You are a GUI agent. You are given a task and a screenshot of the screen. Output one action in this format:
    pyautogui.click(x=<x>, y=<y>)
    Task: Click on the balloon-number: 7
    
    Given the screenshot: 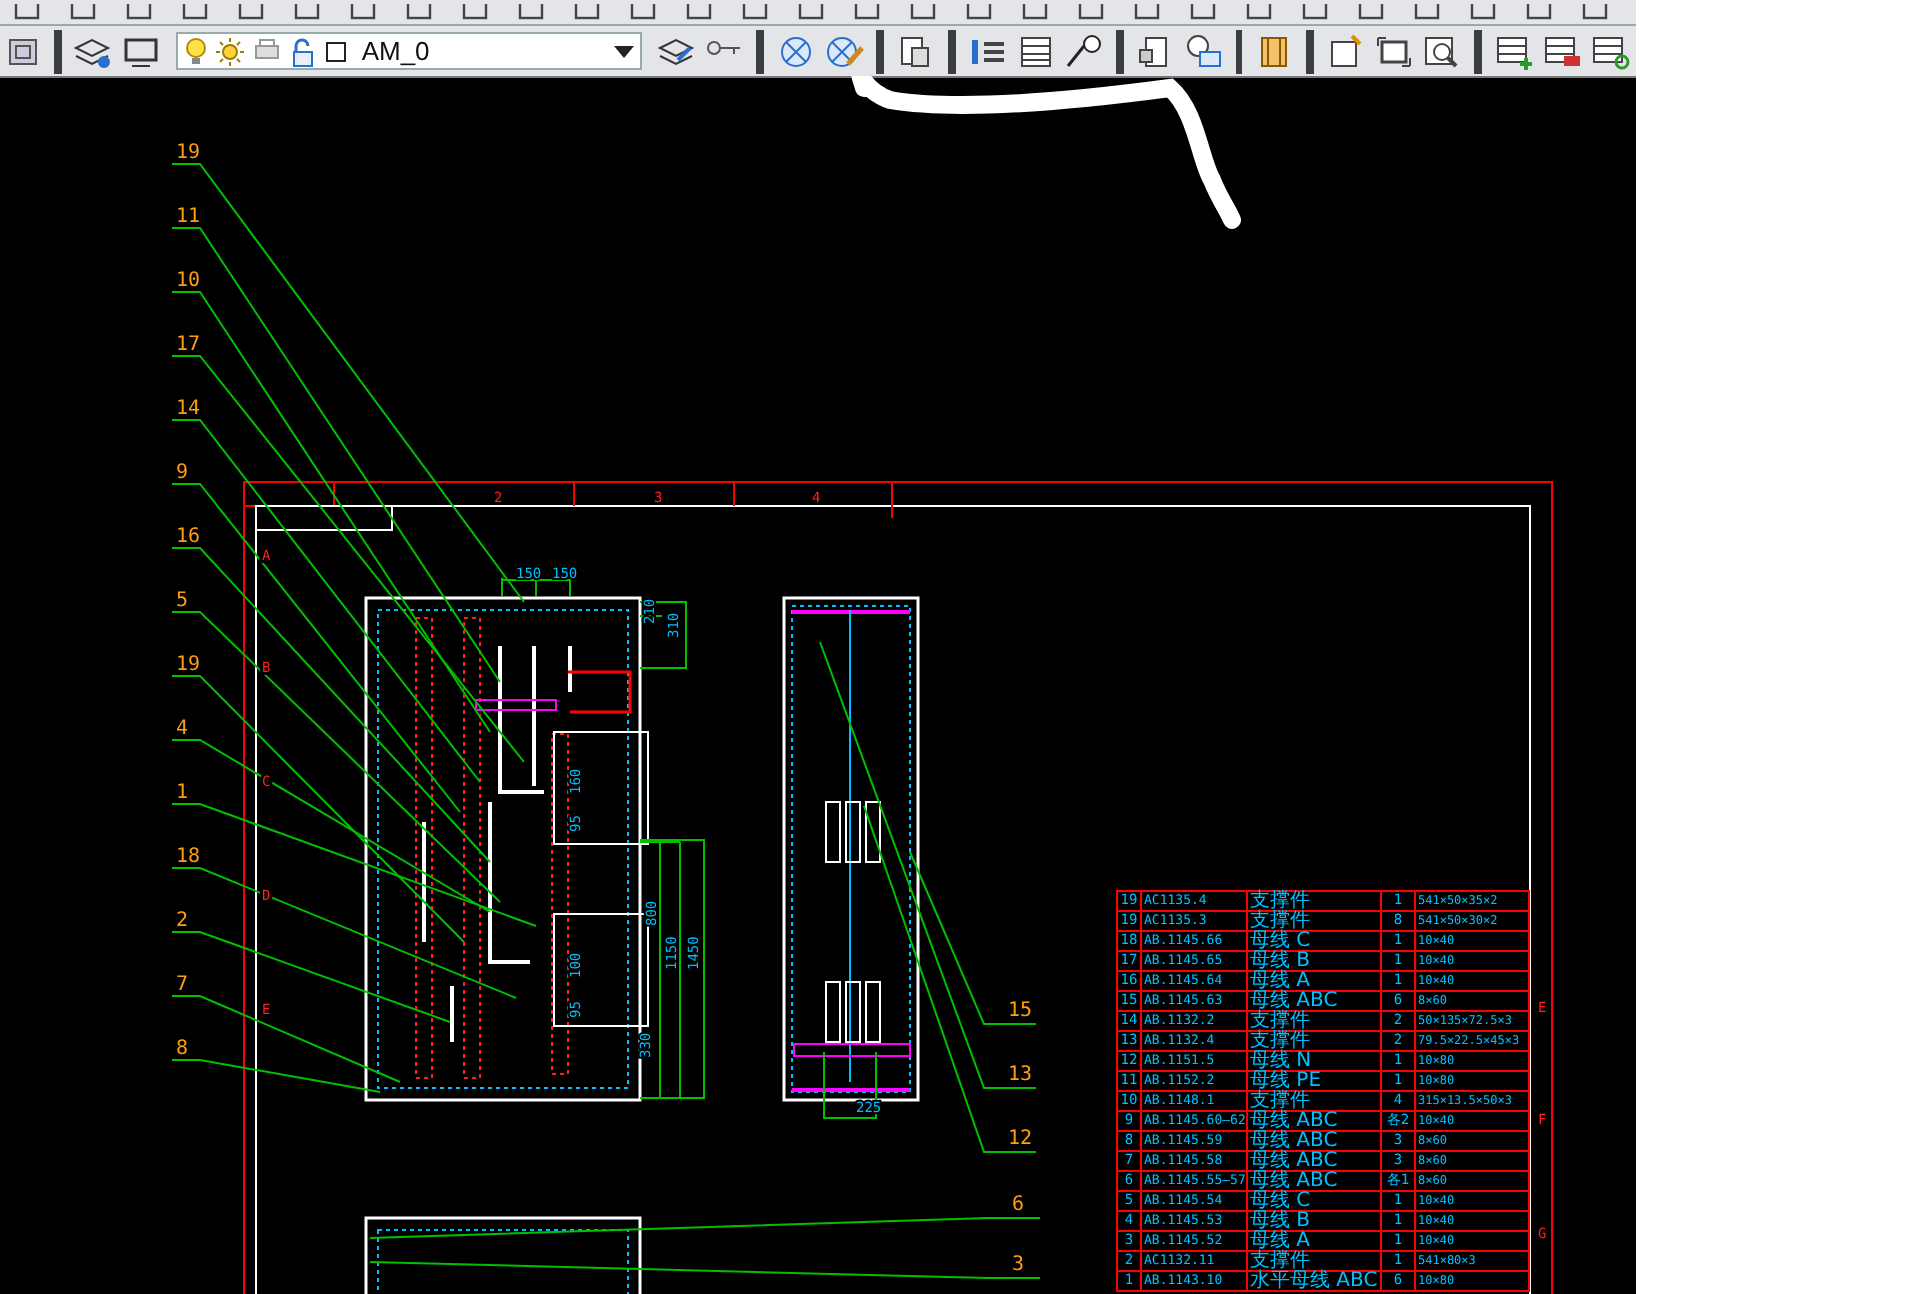 What is the action you would take?
    pyautogui.click(x=182, y=985)
    